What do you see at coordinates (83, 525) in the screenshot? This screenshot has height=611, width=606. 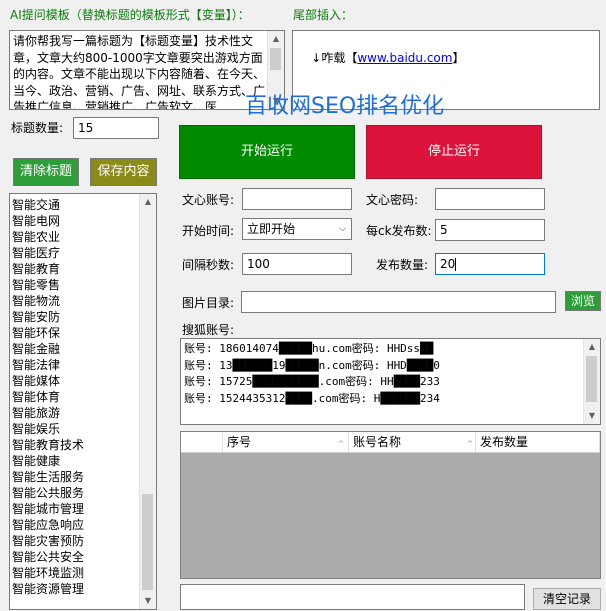 I see `title-list-item: 智能应急响应` at bounding box center [83, 525].